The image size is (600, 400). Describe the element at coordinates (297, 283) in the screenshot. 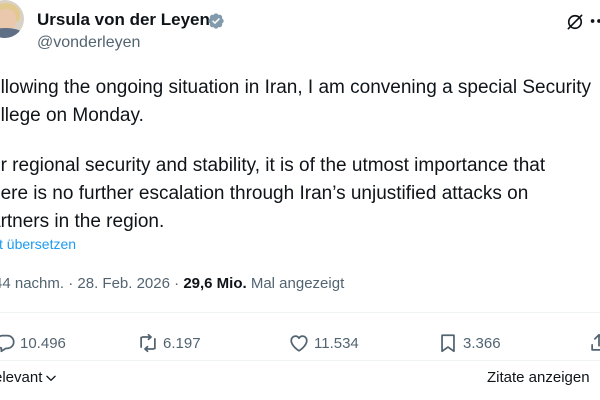

I see `views-label: Mal angezeigt` at that location.